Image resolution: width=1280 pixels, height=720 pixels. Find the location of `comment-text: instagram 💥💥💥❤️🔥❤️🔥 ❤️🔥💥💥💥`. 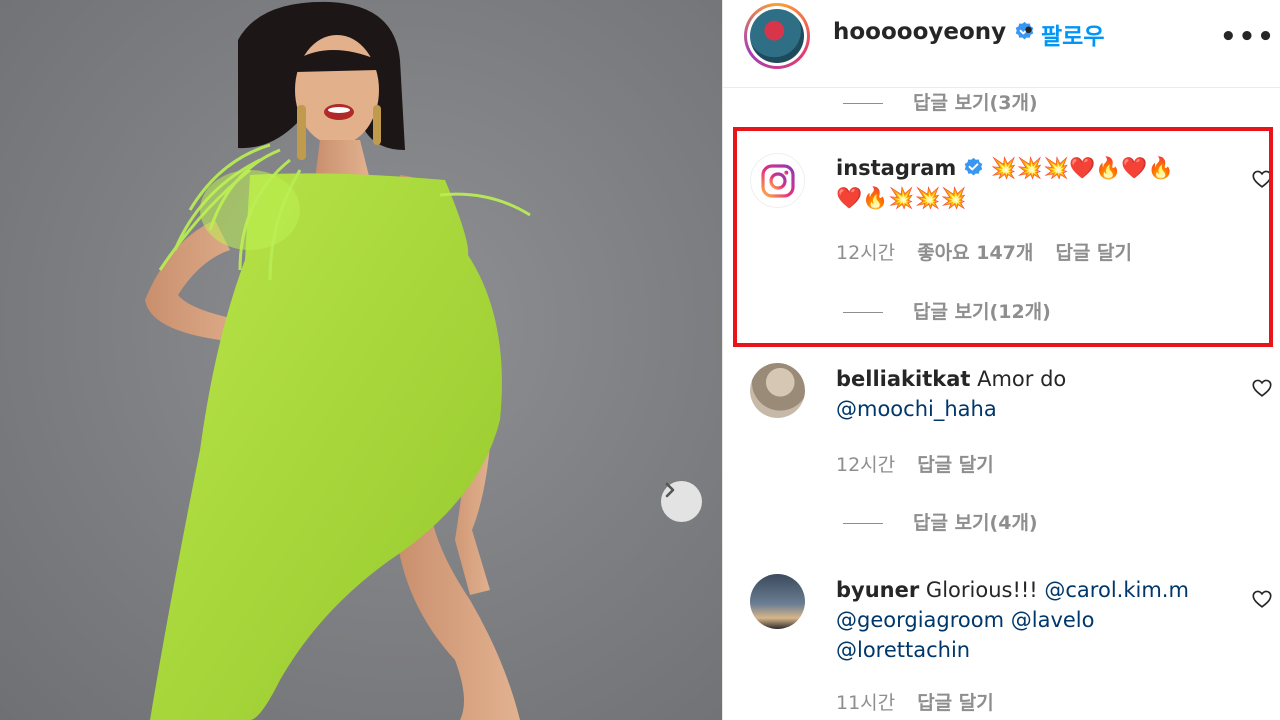

comment-text: instagram 💥💥💥❤️🔥❤️🔥 ❤️🔥💥💥💥 is located at coordinates (1046, 183).